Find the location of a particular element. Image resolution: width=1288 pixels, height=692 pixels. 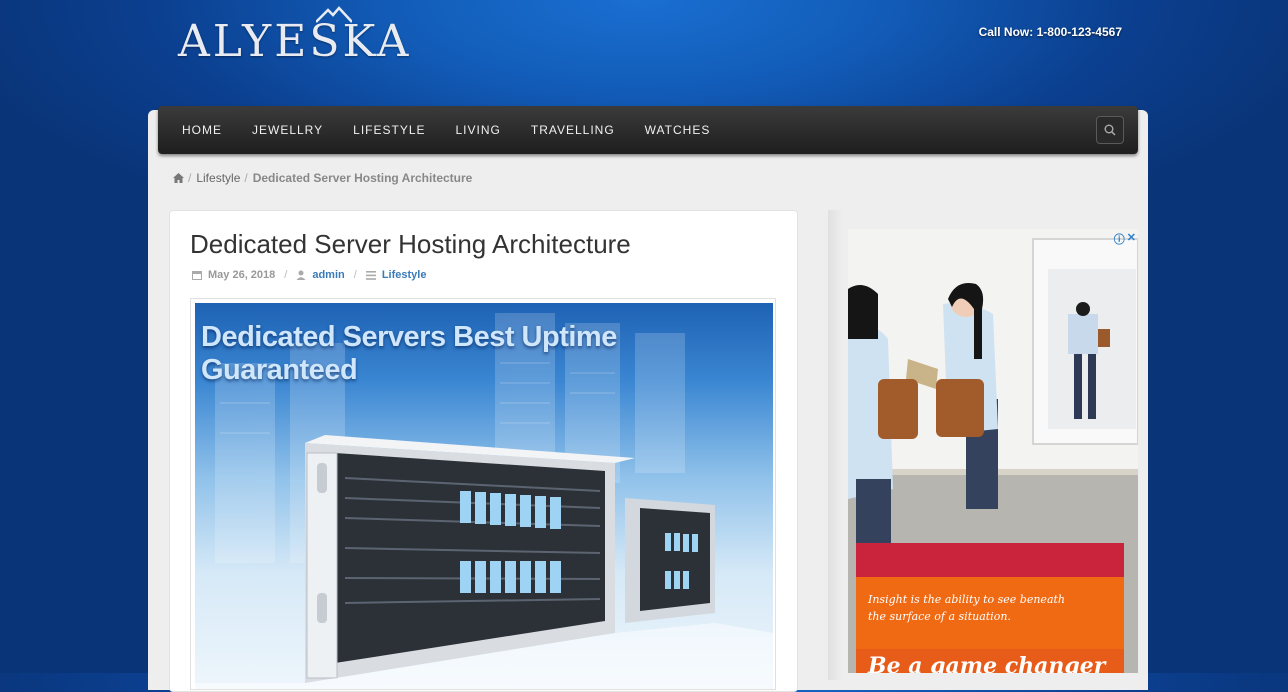

nav-item-jewellry: JEWELLRY is located at coordinates (287, 130).